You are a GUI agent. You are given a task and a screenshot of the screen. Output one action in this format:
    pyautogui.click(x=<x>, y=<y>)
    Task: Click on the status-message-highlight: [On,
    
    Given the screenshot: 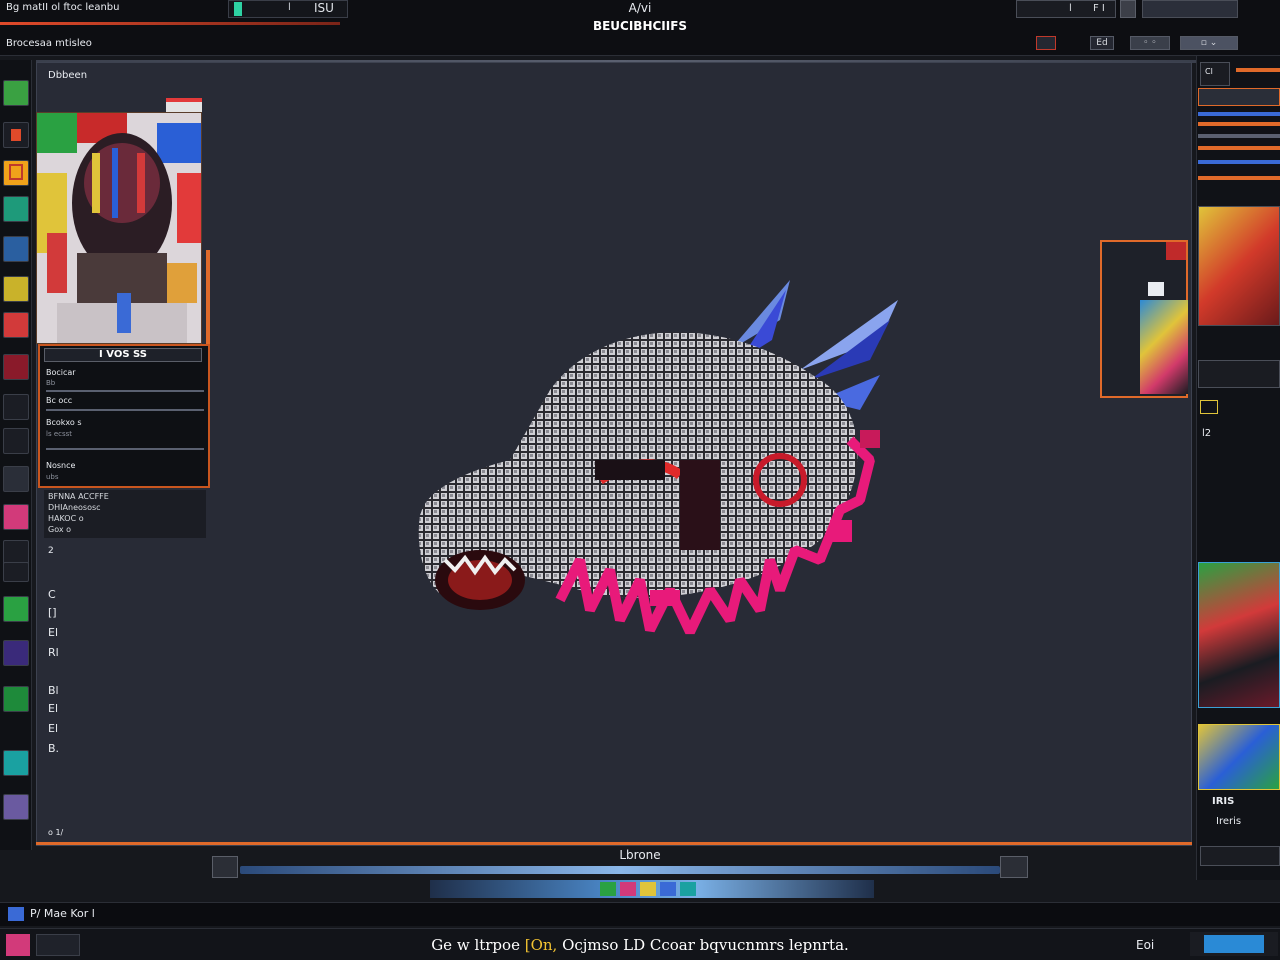 What is the action you would take?
    pyautogui.click(x=541, y=945)
    